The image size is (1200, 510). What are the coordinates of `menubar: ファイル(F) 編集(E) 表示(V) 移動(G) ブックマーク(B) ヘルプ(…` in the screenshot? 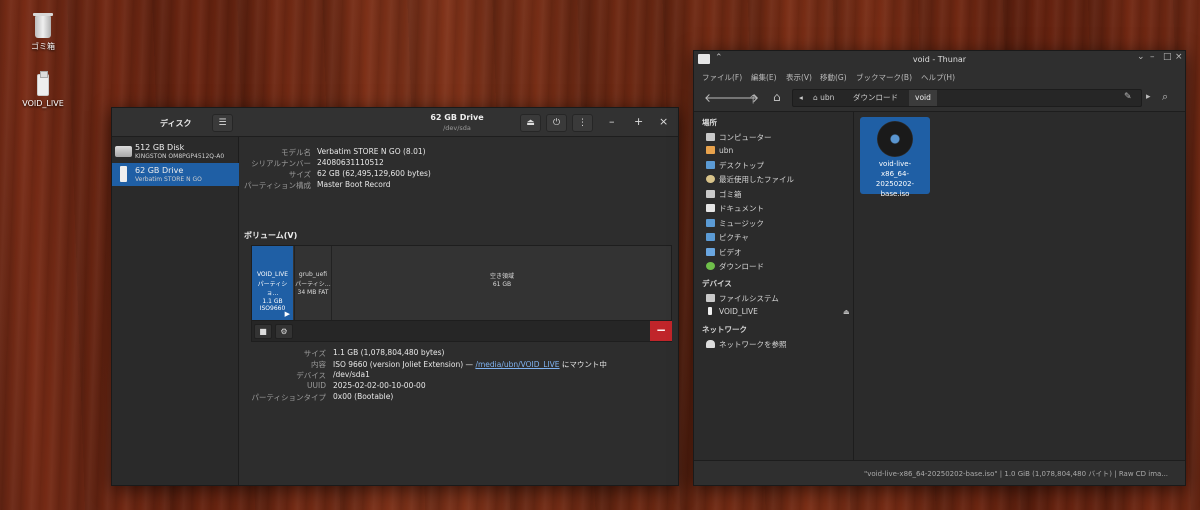 It's located at (939, 76).